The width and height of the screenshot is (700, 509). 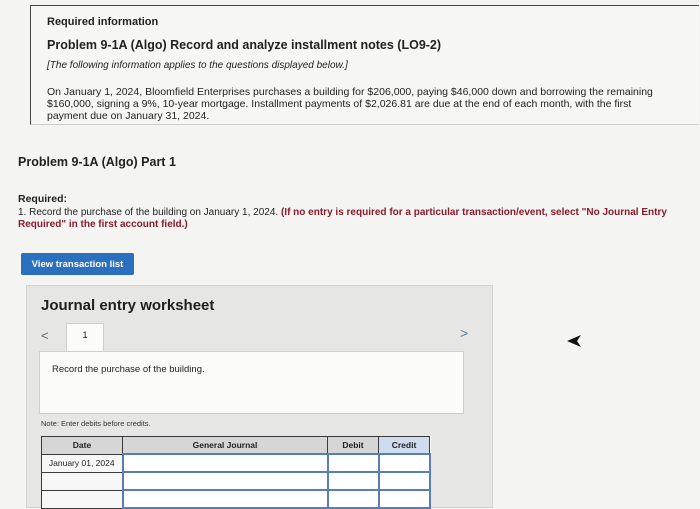 I want to click on table-row: January 01, 2024, so click(x=236, y=463).